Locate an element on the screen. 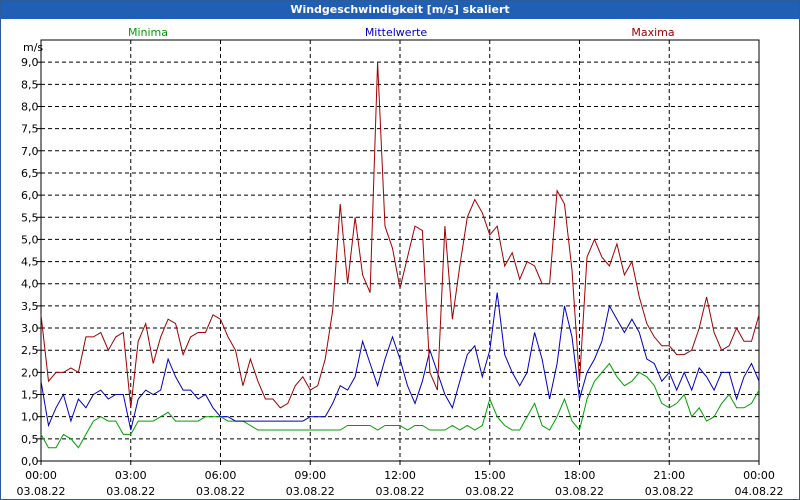 This screenshot has width=800, height=500. y-tick-label: 0,0 is located at coordinates (30, 461).